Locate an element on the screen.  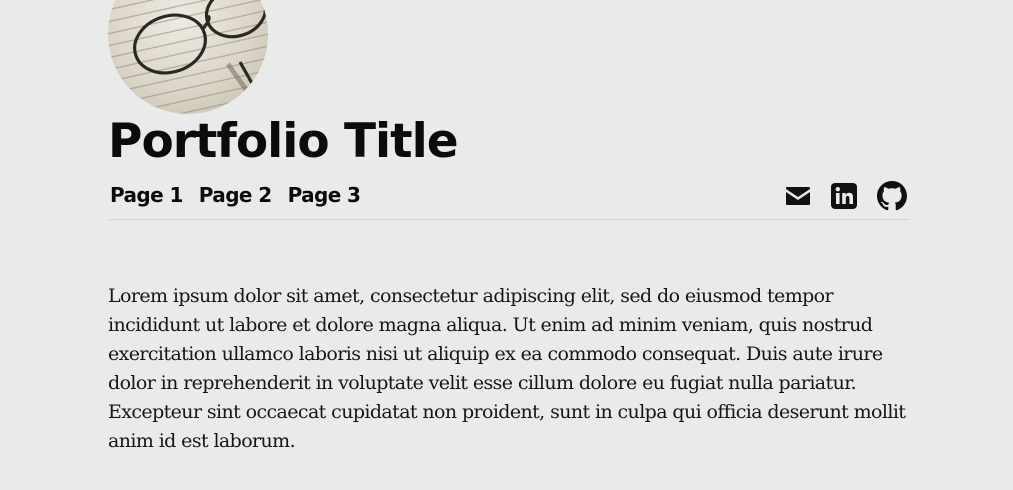
nav-item-page-3: Page 3 is located at coordinates (324, 195).